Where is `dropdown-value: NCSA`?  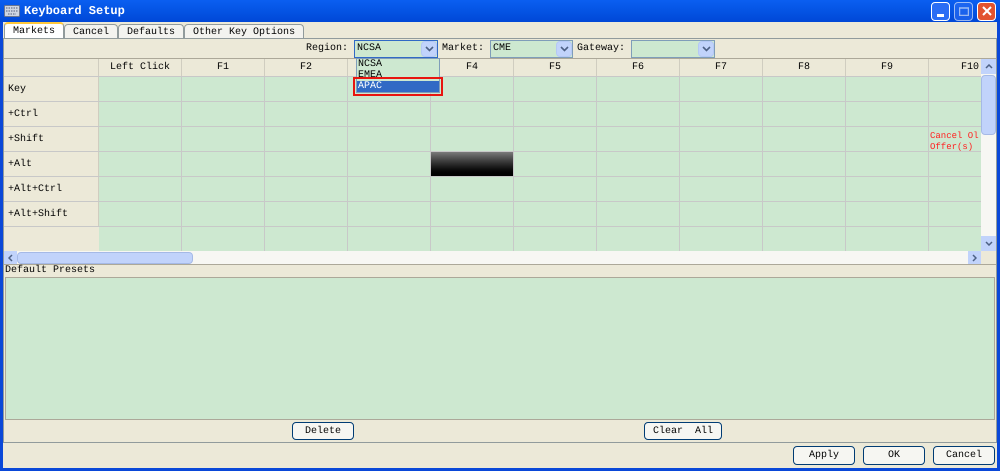 dropdown-value: NCSA is located at coordinates (369, 49).